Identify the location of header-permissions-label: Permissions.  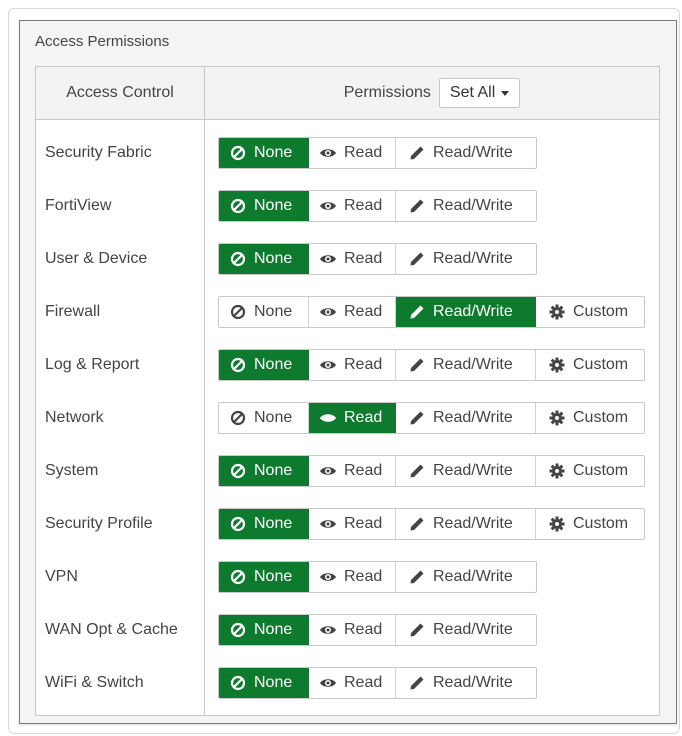
(387, 92).